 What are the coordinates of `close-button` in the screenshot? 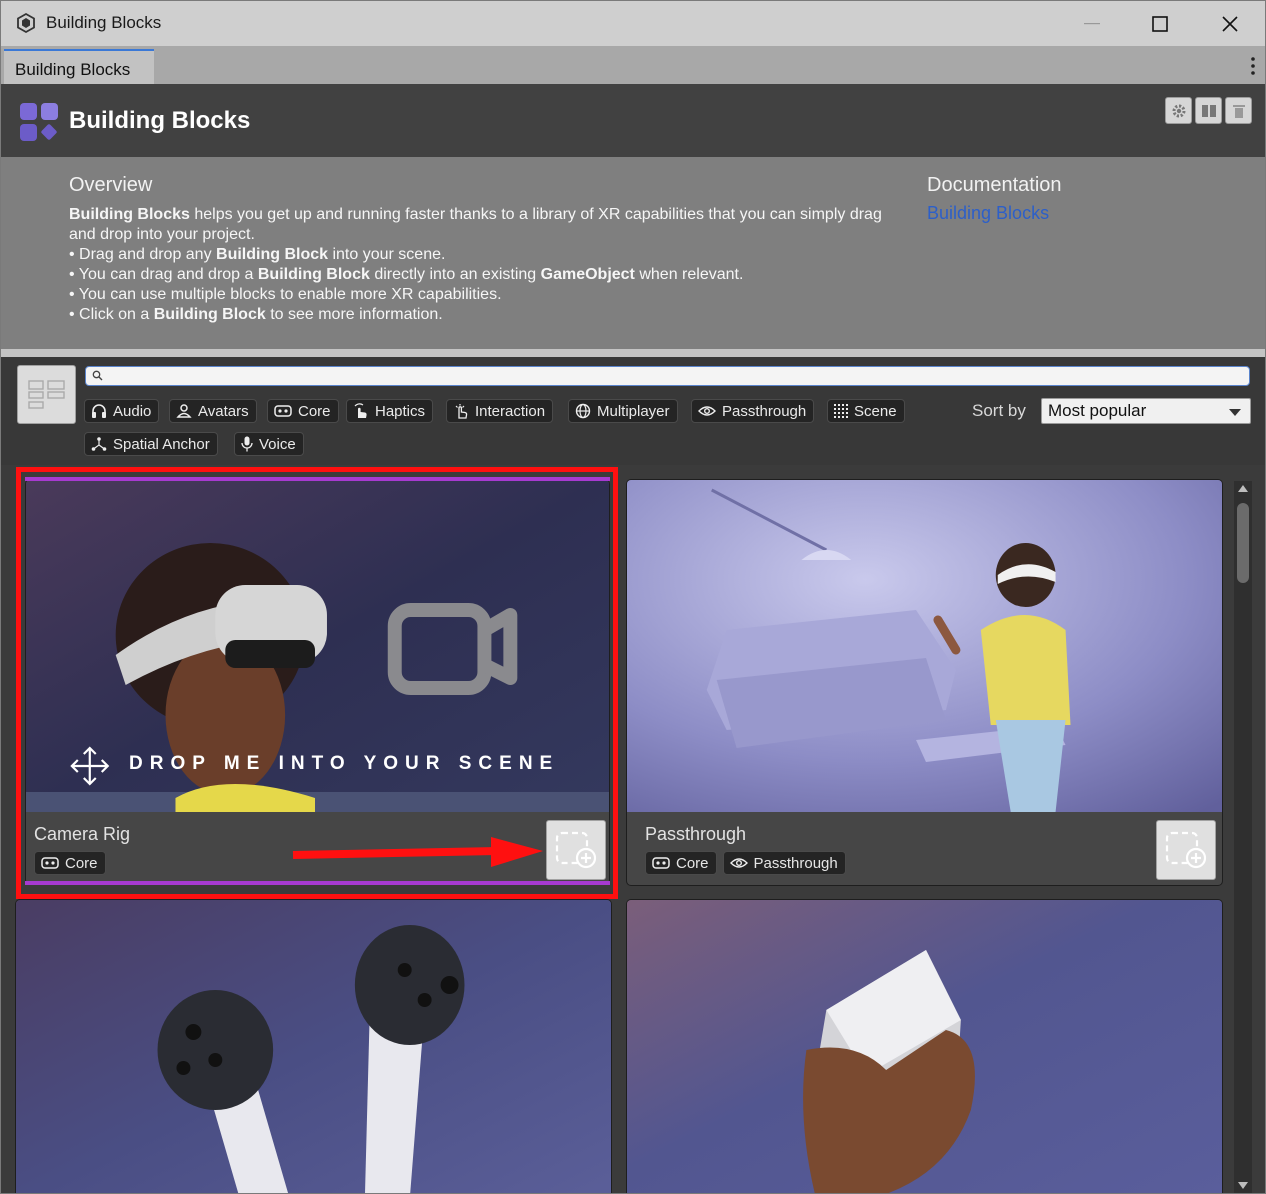 It's located at (1230, 23).